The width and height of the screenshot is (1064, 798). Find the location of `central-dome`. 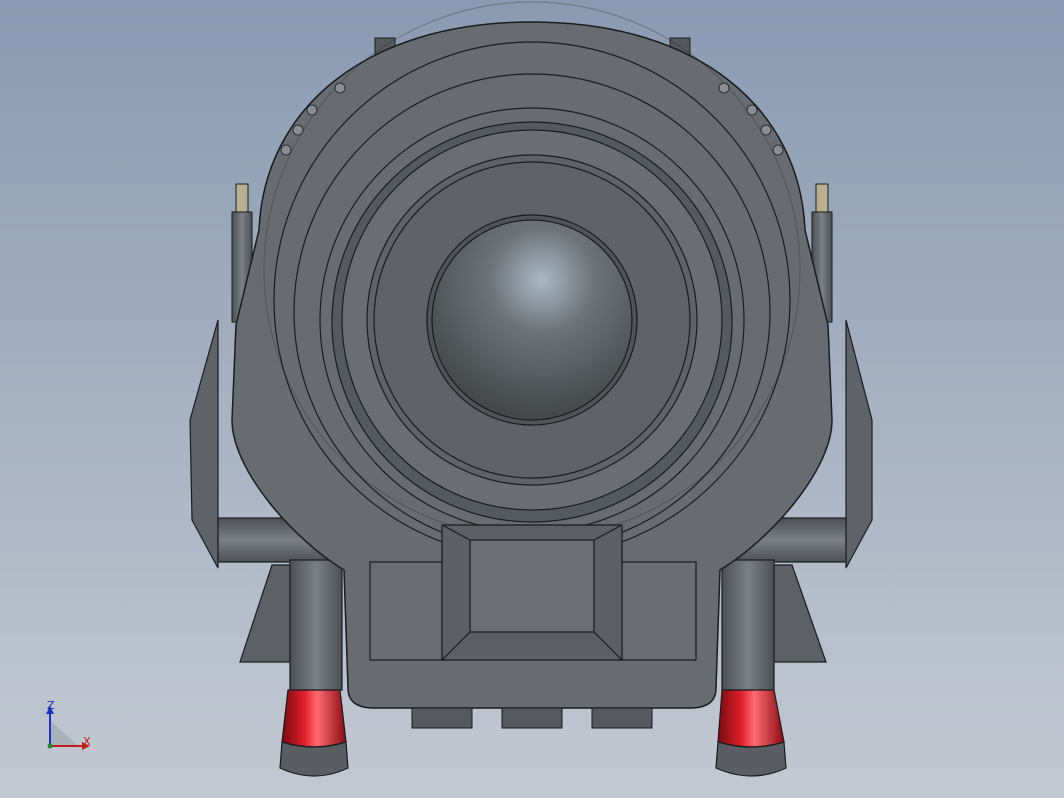

central-dome is located at coordinates (532, 320).